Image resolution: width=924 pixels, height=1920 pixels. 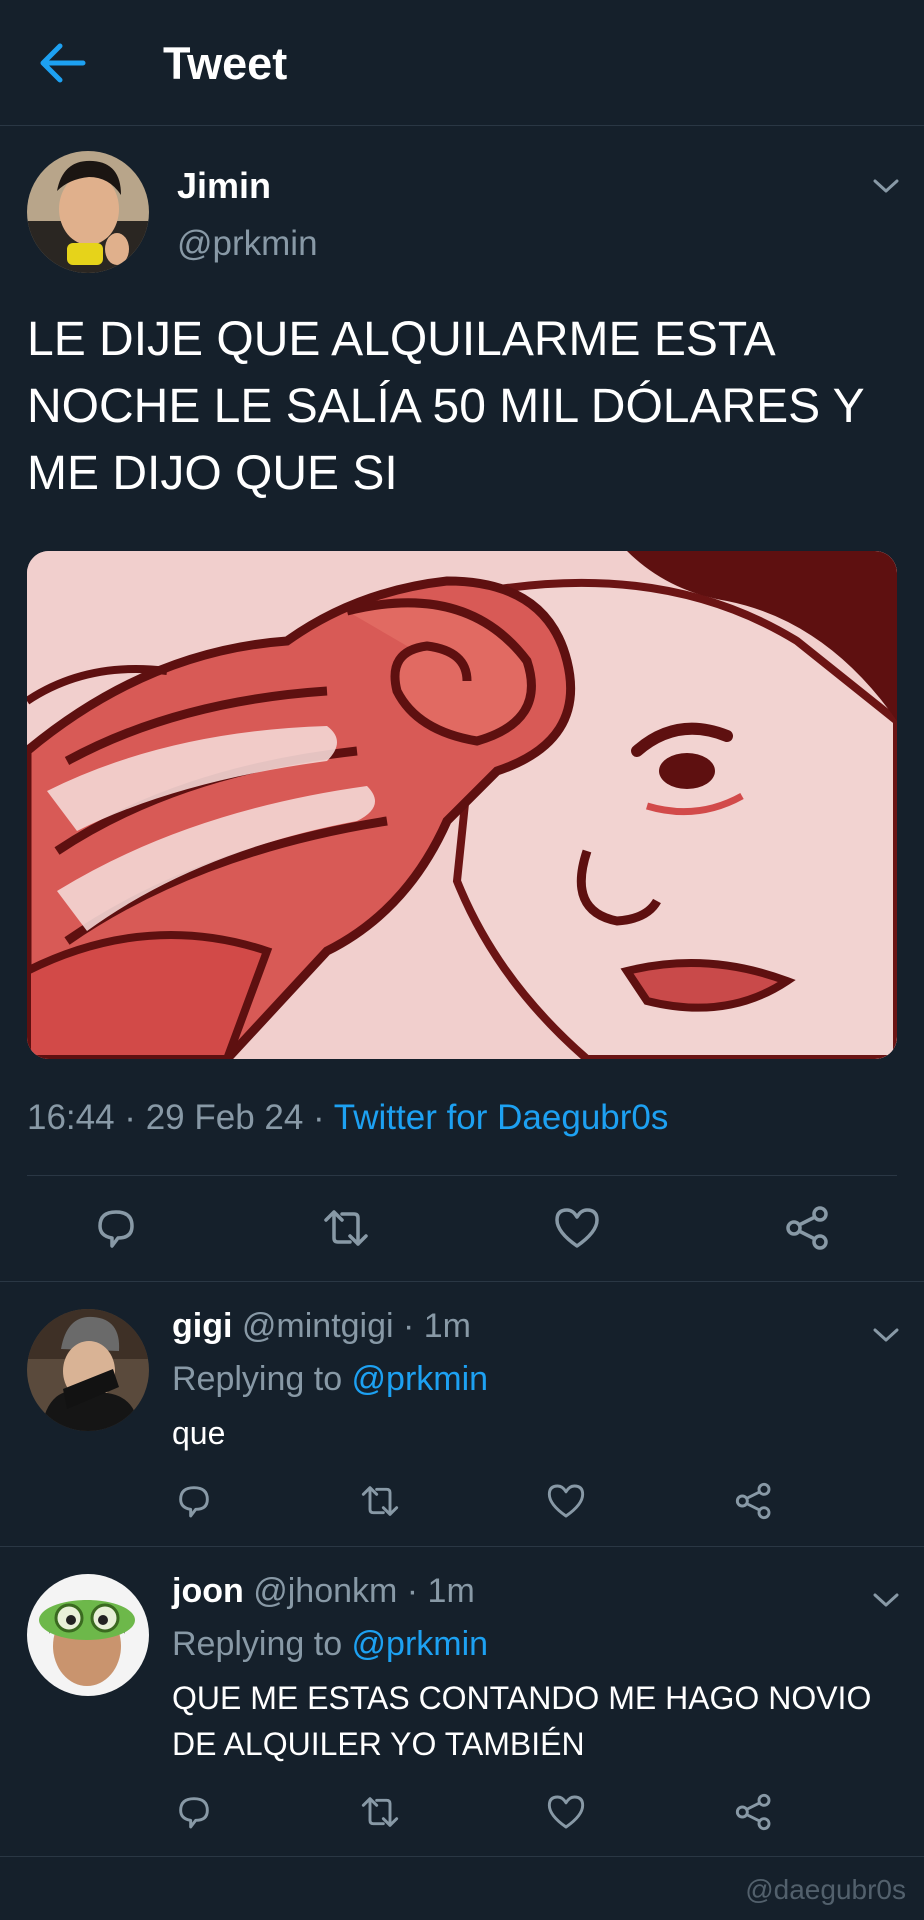 I want to click on reply-text: que, so click(x=199, y=1433).